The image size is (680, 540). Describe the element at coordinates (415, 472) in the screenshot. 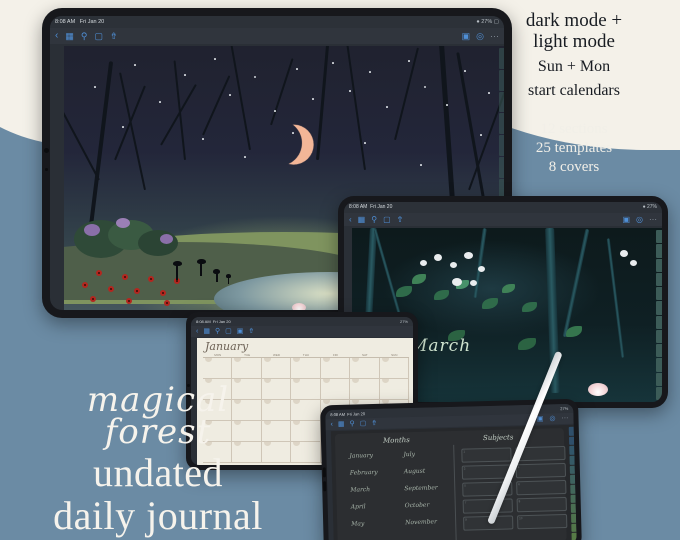

I see `month-link: August` at that location.